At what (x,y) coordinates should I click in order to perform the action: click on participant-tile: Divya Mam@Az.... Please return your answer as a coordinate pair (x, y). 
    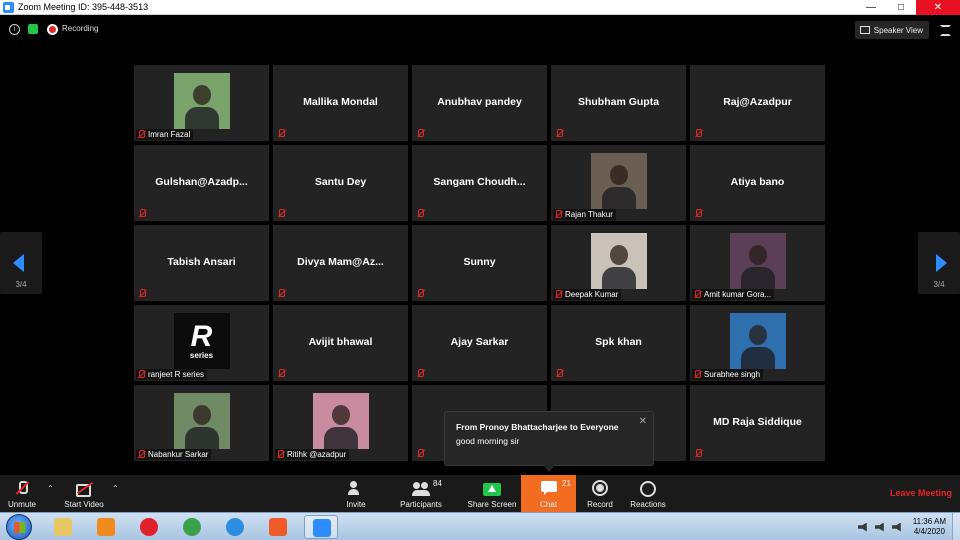
    Looking at the image, I should click on (340, 263).